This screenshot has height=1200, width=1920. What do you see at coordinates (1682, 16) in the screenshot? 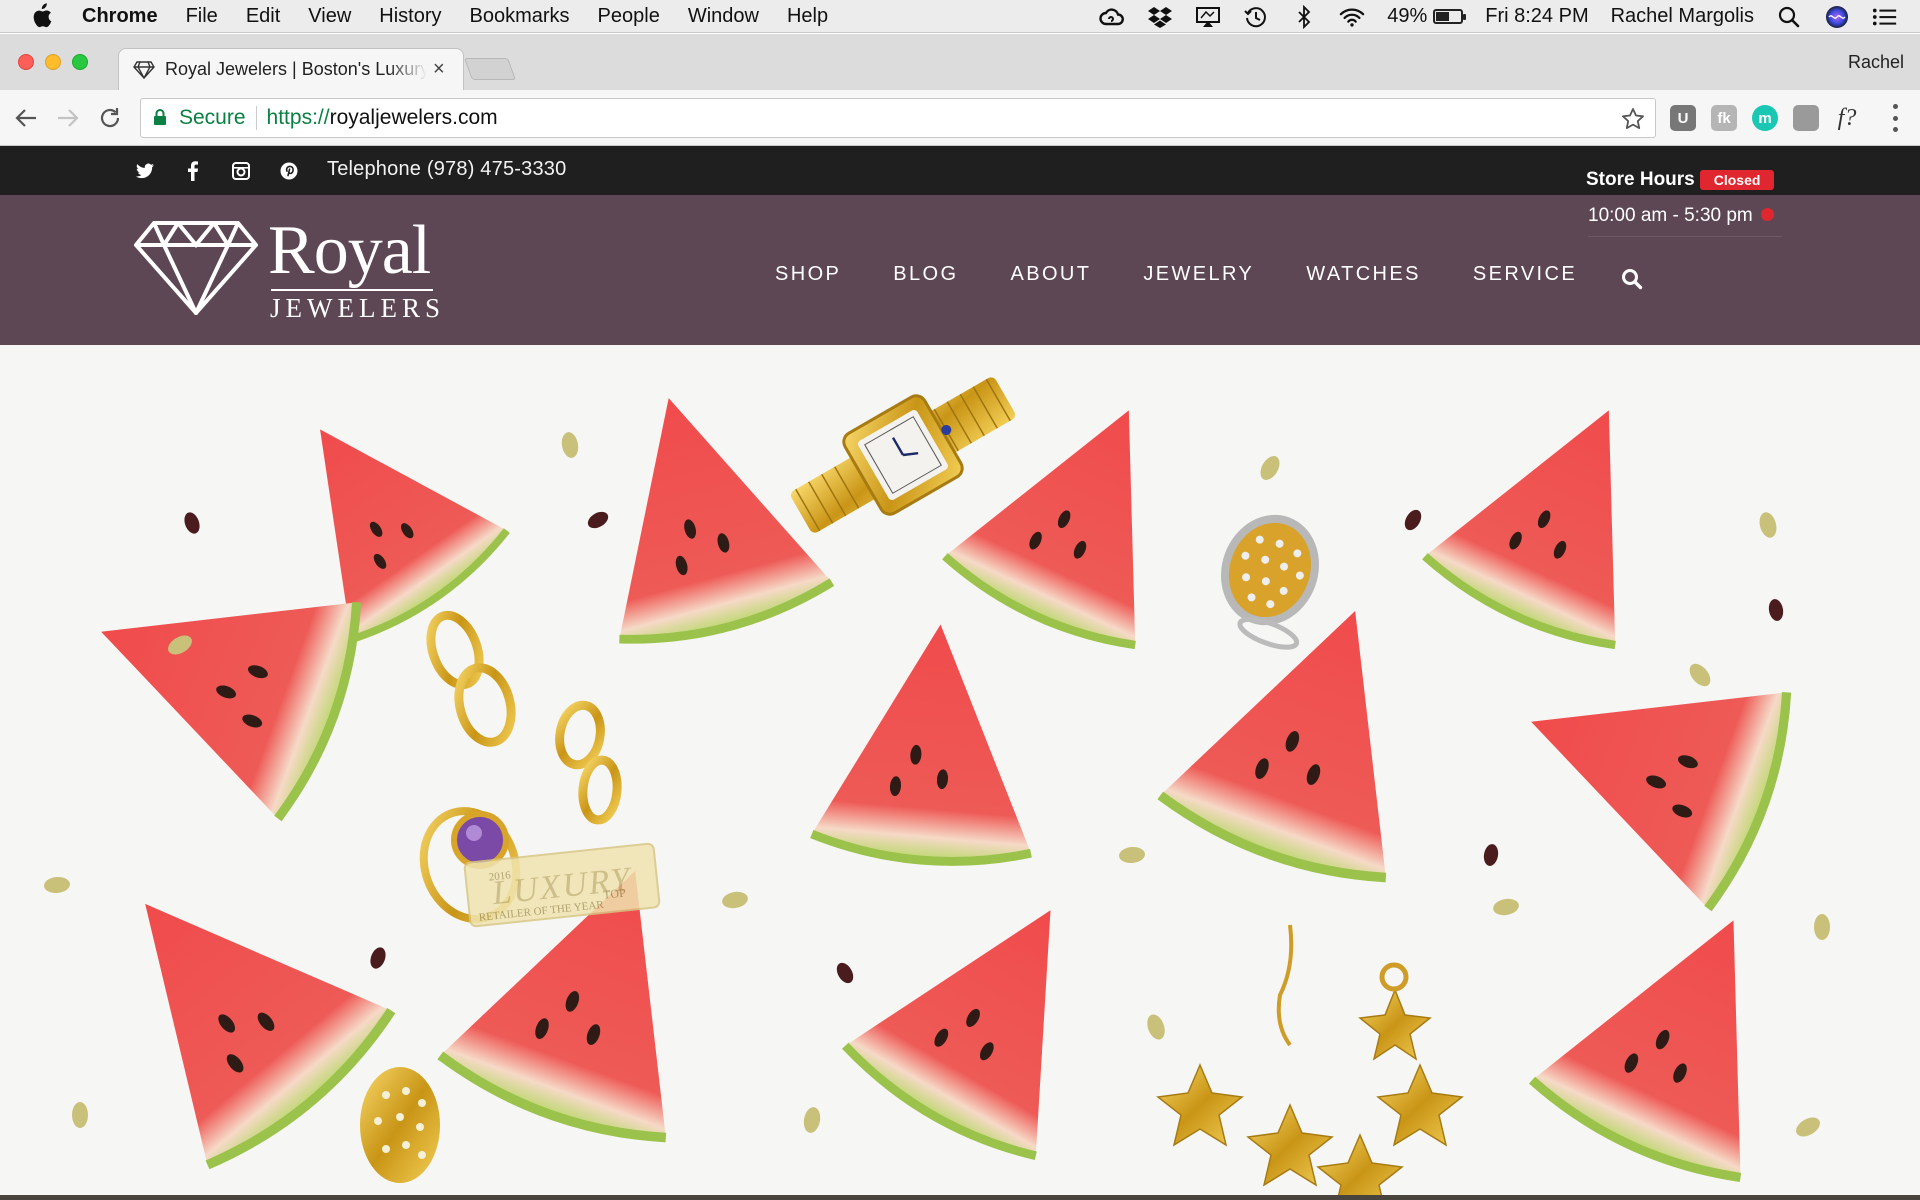
I see `menubar-user: Rachel Margolis` at bounding box center [1682, 16].